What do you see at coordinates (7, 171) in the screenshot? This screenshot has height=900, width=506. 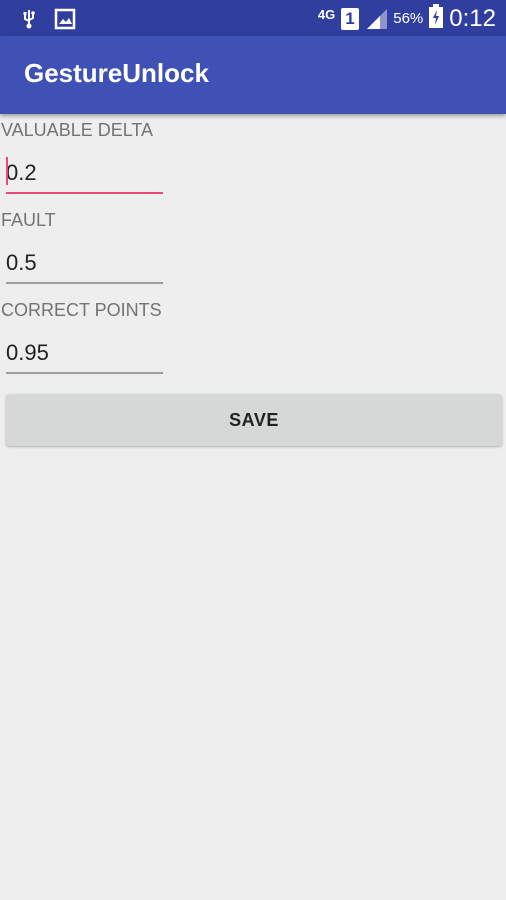 I see `text-cursor` at bounding box center [7, 171].